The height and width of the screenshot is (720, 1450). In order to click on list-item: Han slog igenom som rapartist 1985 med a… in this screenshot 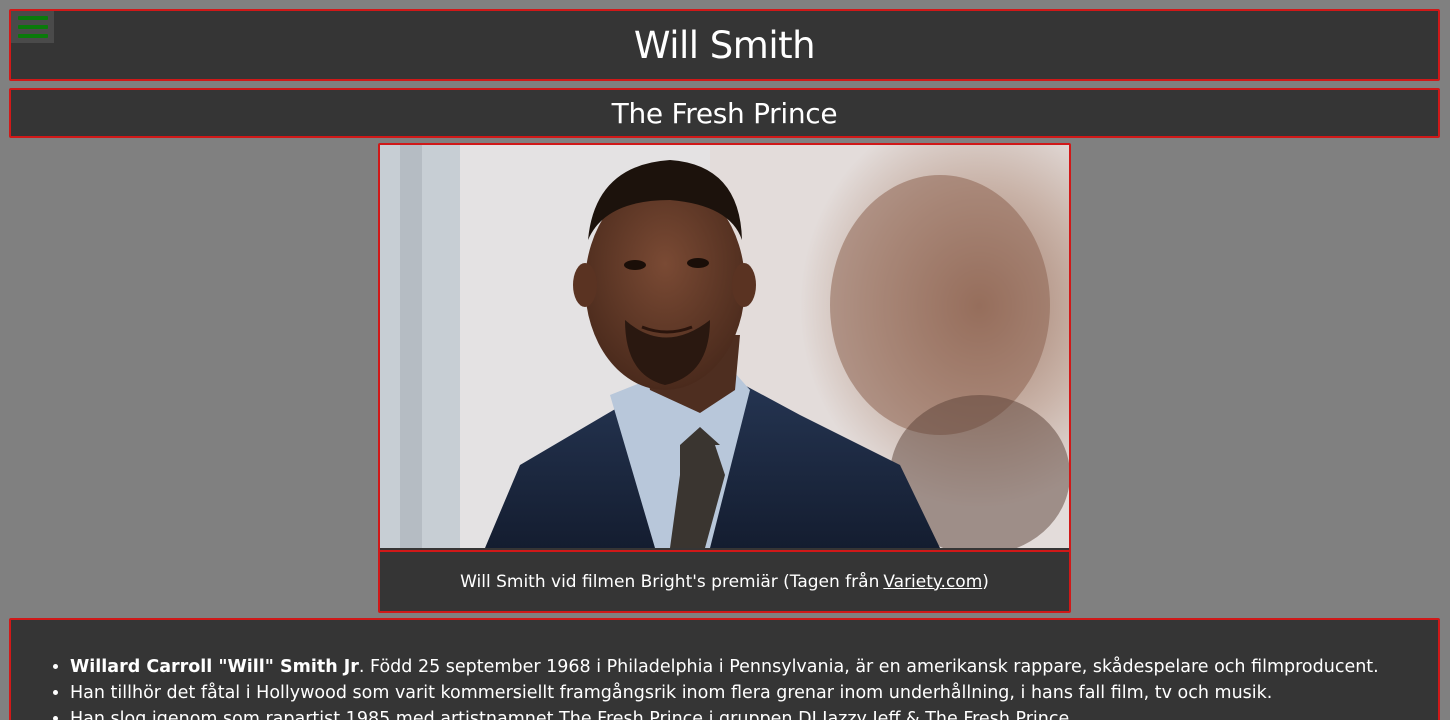, I will do `click(754, 713)`.